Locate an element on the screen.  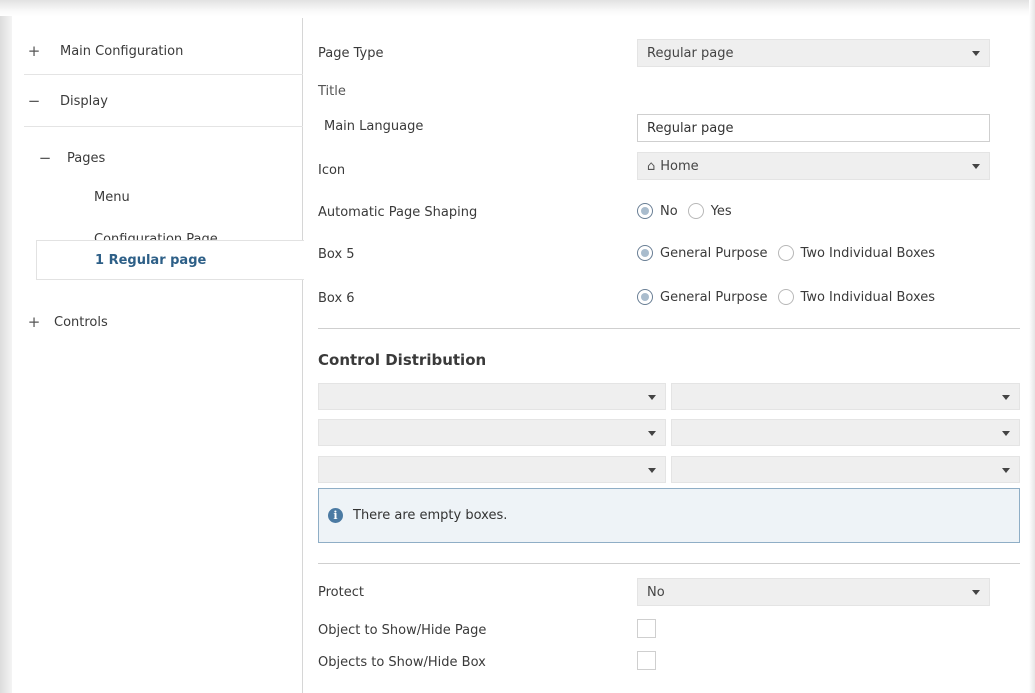
info-icon: i is located at coordinates (335, 515).